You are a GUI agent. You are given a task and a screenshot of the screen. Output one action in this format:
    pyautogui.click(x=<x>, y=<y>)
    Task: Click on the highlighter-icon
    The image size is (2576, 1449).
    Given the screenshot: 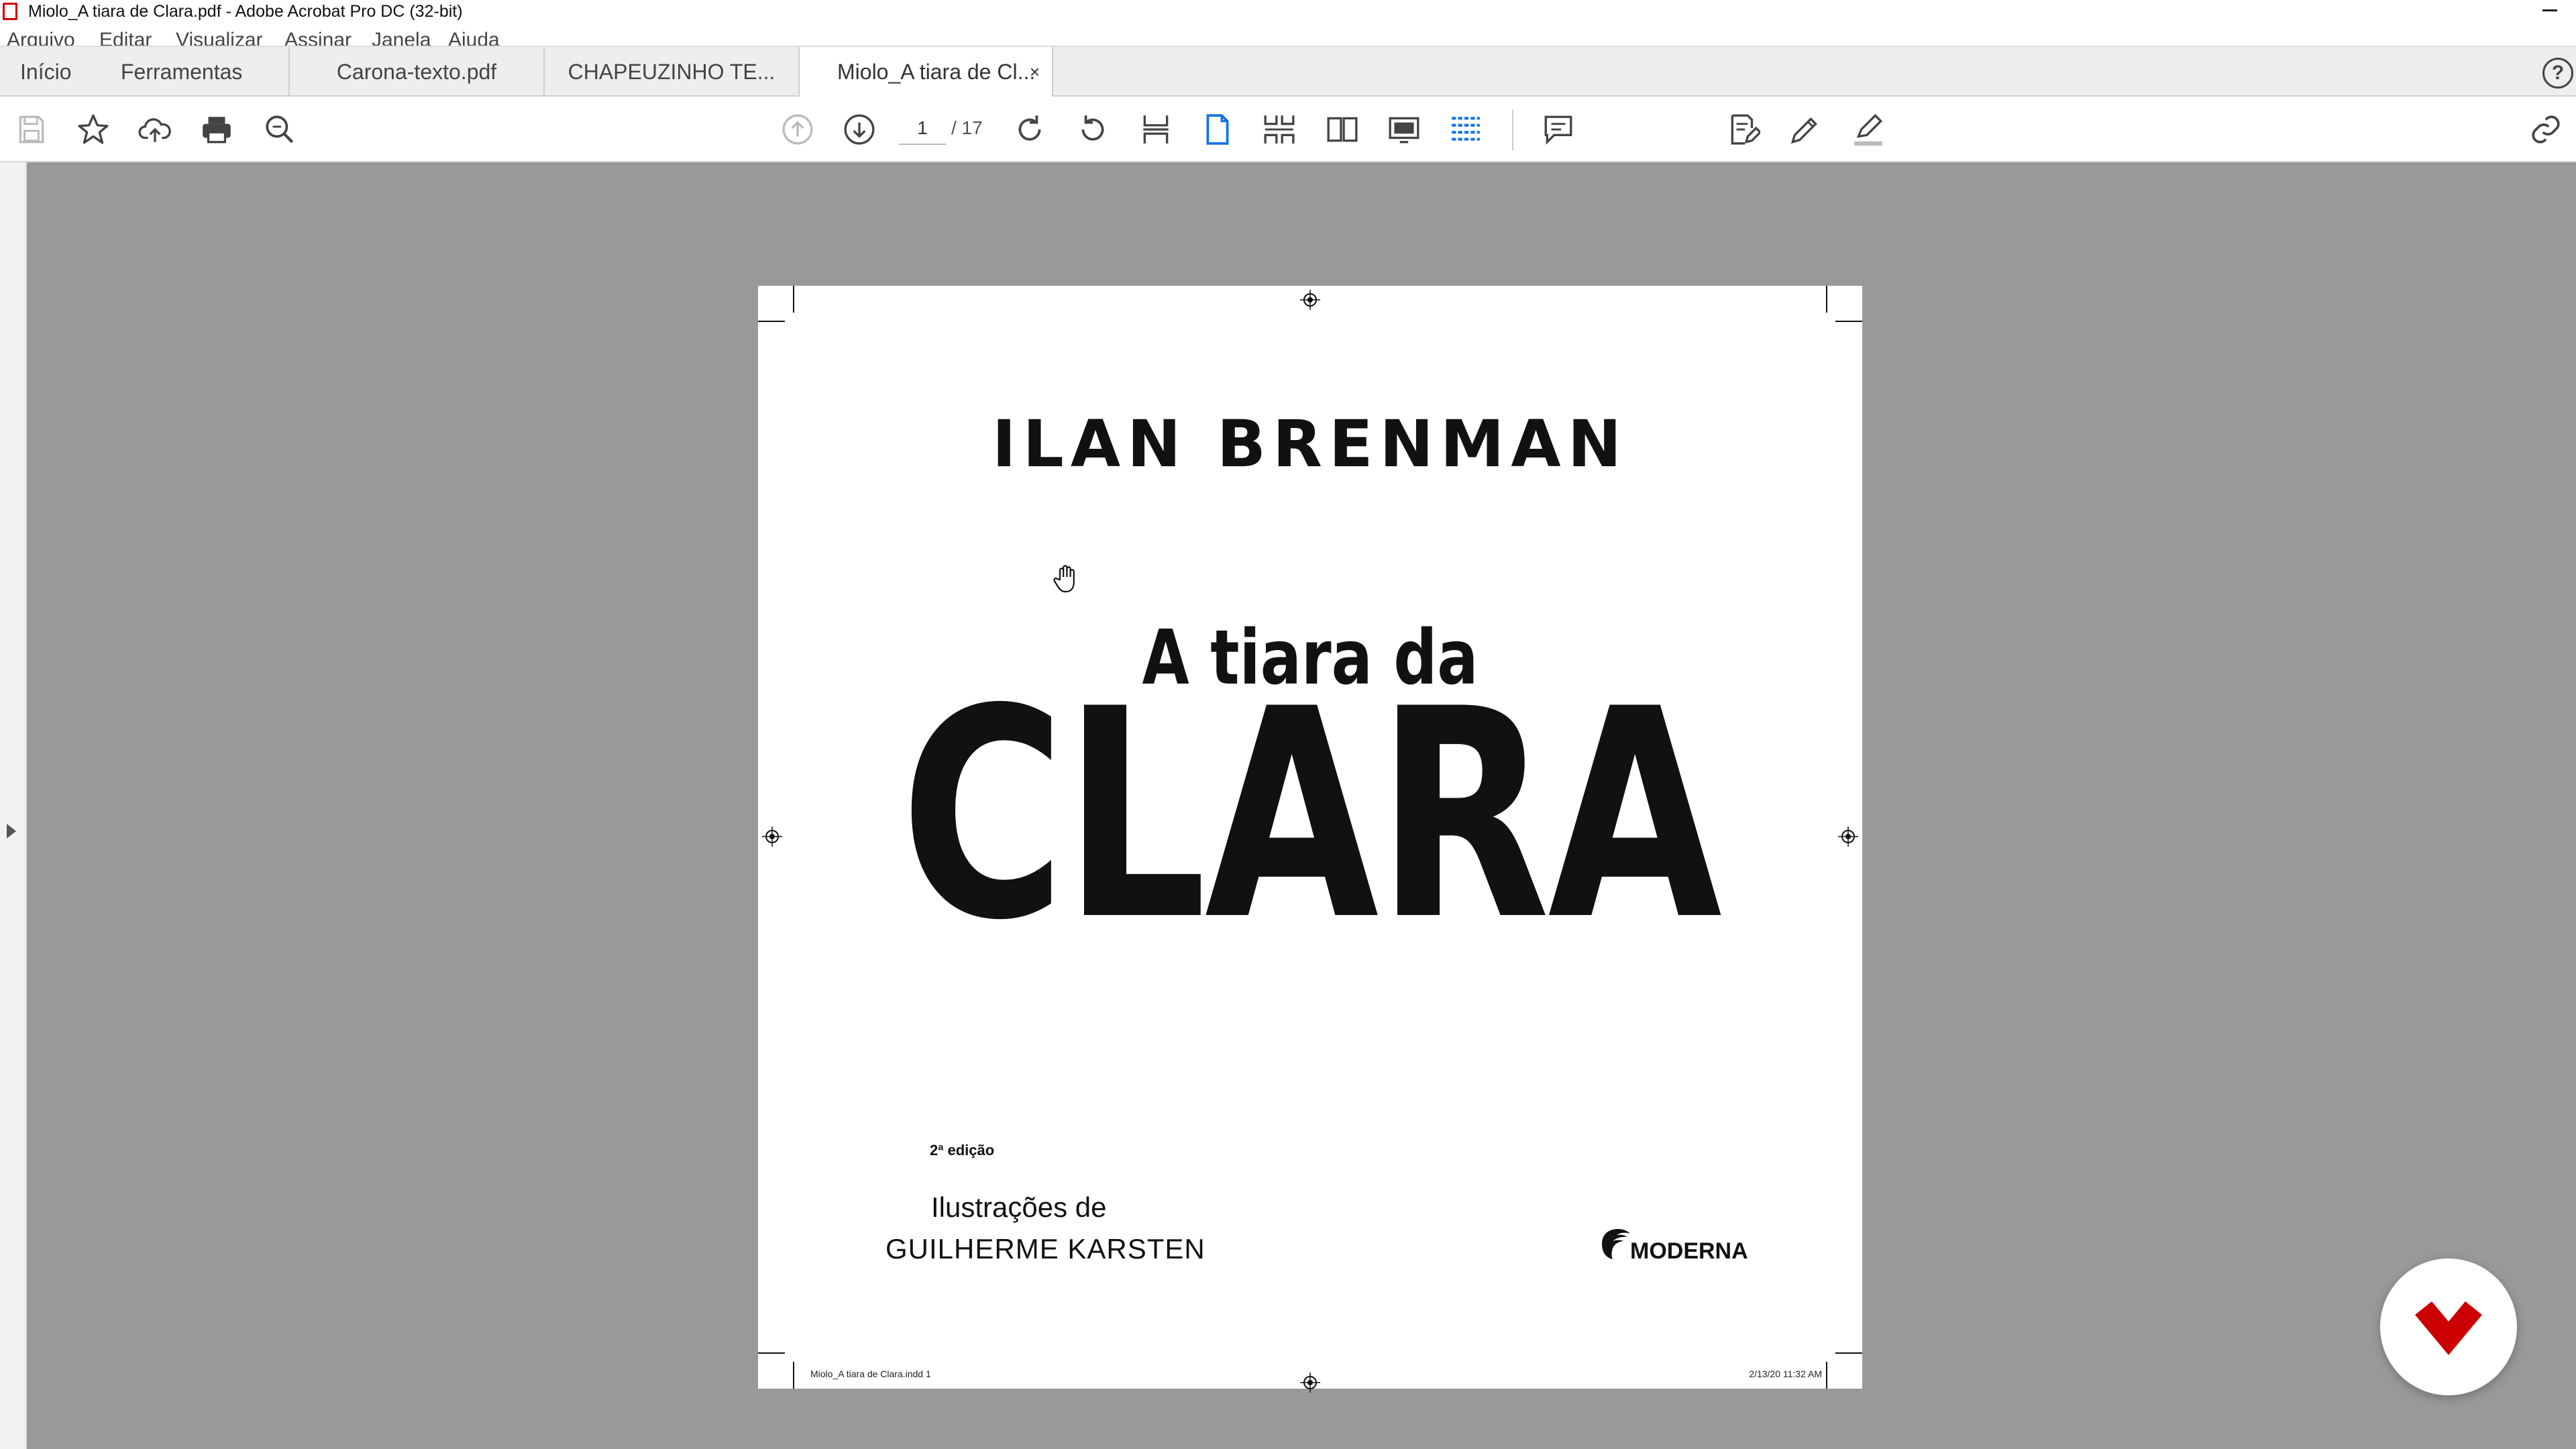 What is the action you would take?
    pyautogui.click(x=1868, y=129)
    